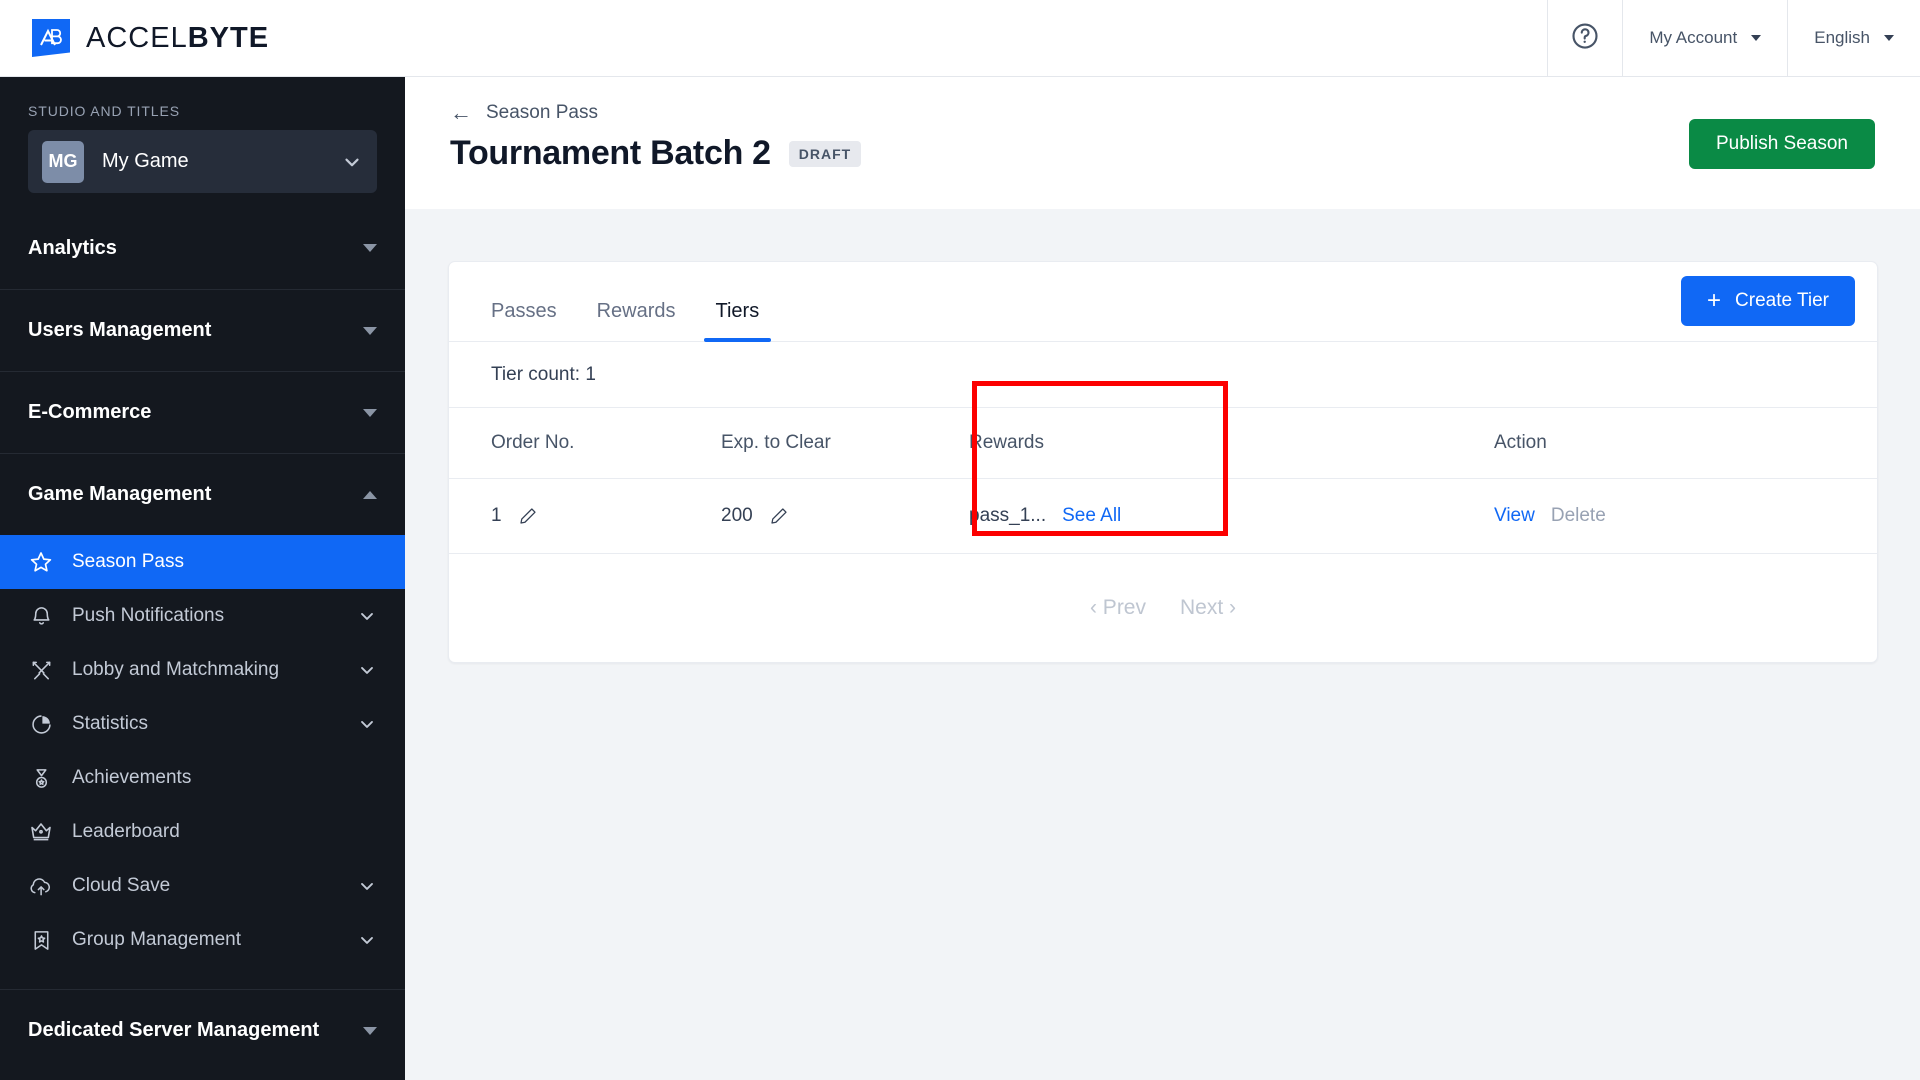  What do you see at coordinates (41, 616) in the screenshot?
I see `bell-icon` at bounding box center [41, 616].